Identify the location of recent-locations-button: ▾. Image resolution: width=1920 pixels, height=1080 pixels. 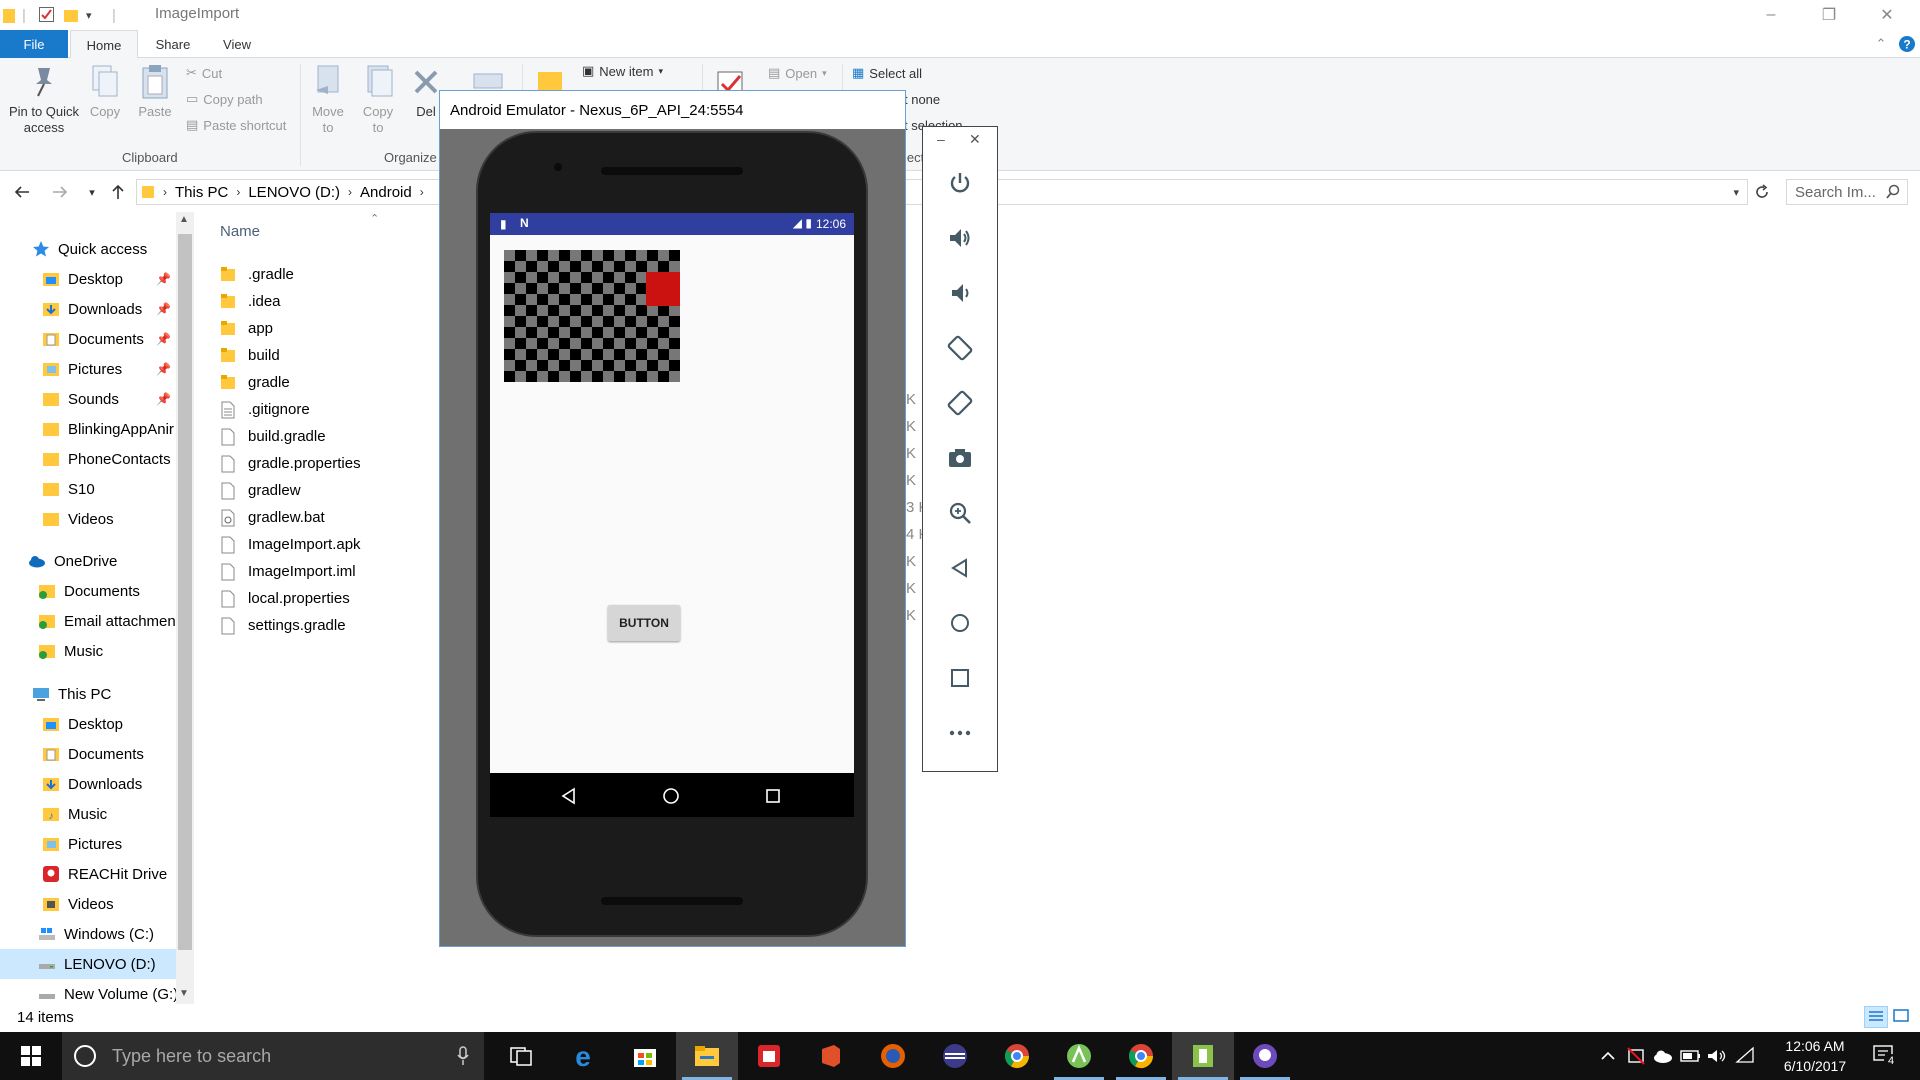
(92, 192).